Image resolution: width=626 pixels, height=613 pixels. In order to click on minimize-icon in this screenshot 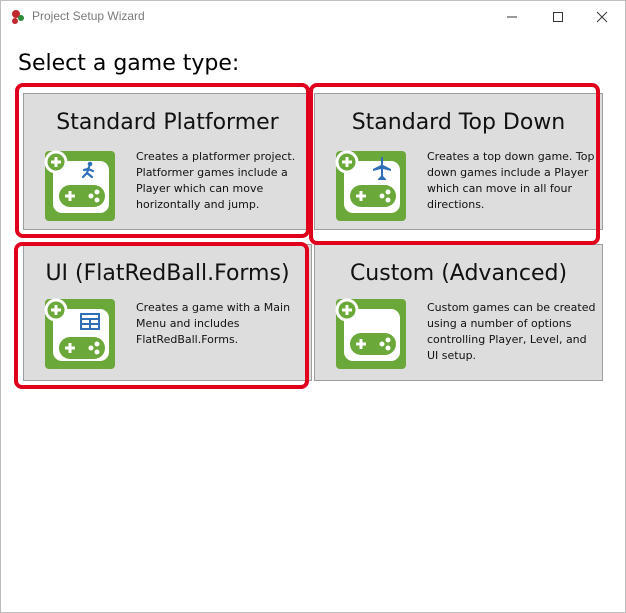, I will do `click(512, 16)`.